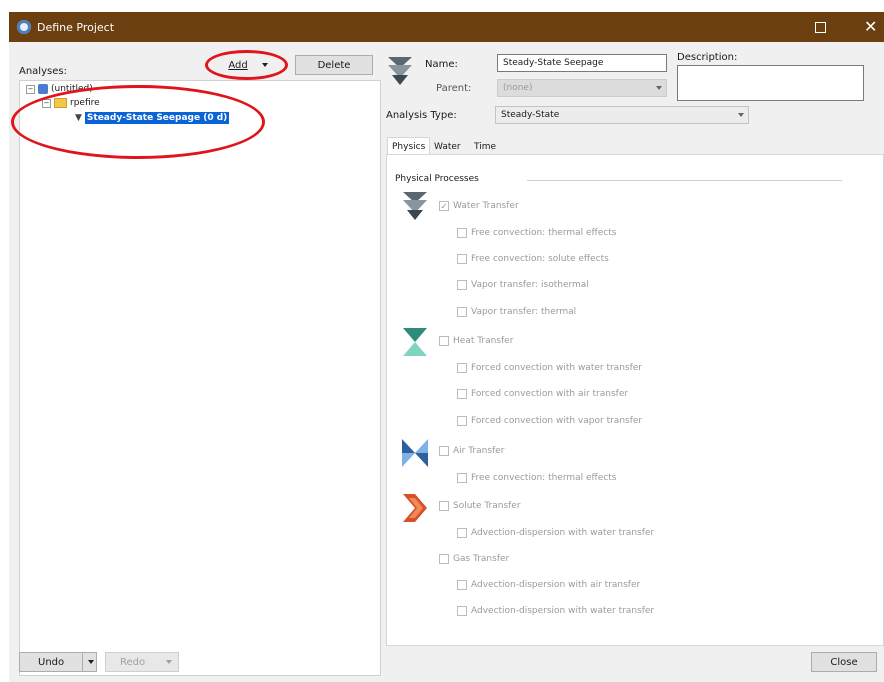  Describe the element at coordinates (582, 63) in the screenshot. I see `name-field: Steady-State Seepage` at that location.